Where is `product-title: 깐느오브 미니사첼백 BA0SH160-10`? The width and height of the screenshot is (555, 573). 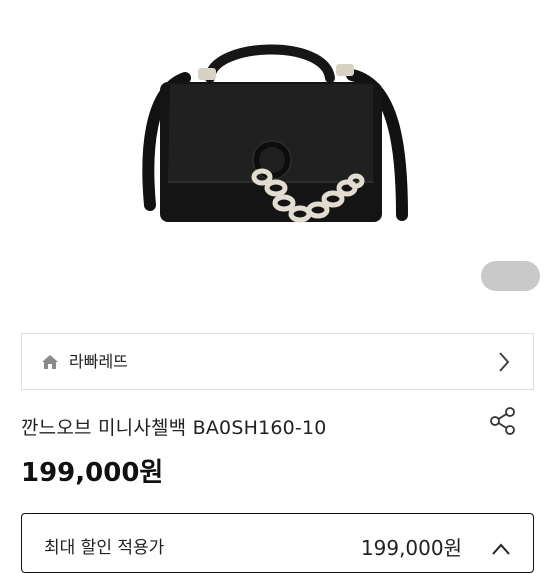
product-title: 깐느오브 미니사첼백 BA0SH160-10 is located at coordinates (174, 428).